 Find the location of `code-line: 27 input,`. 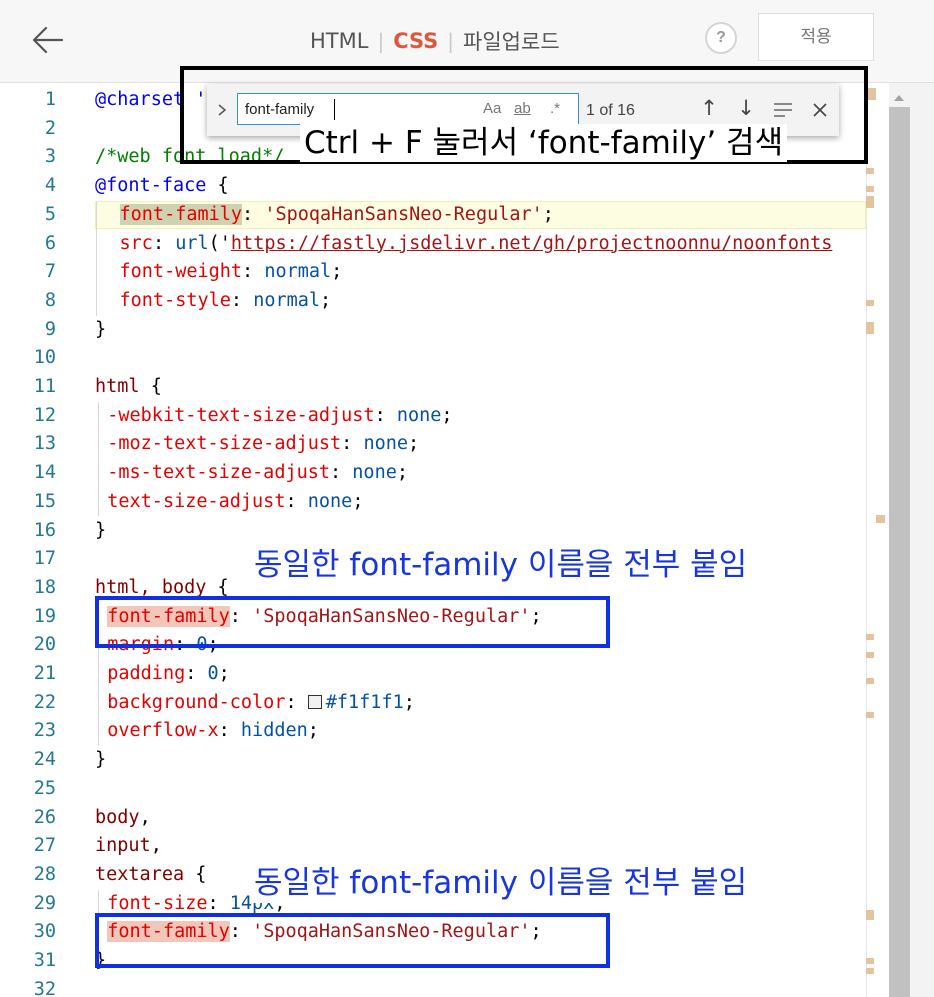

code-line: 27 input, is located at coordinates (433, 846).